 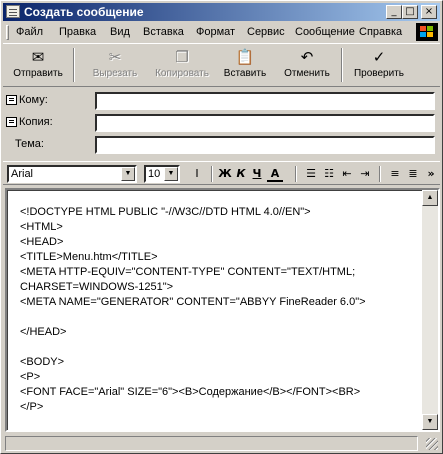 I want to click on title-bar: Создать сообщение _ □ ×, so click(x=221, y=12).